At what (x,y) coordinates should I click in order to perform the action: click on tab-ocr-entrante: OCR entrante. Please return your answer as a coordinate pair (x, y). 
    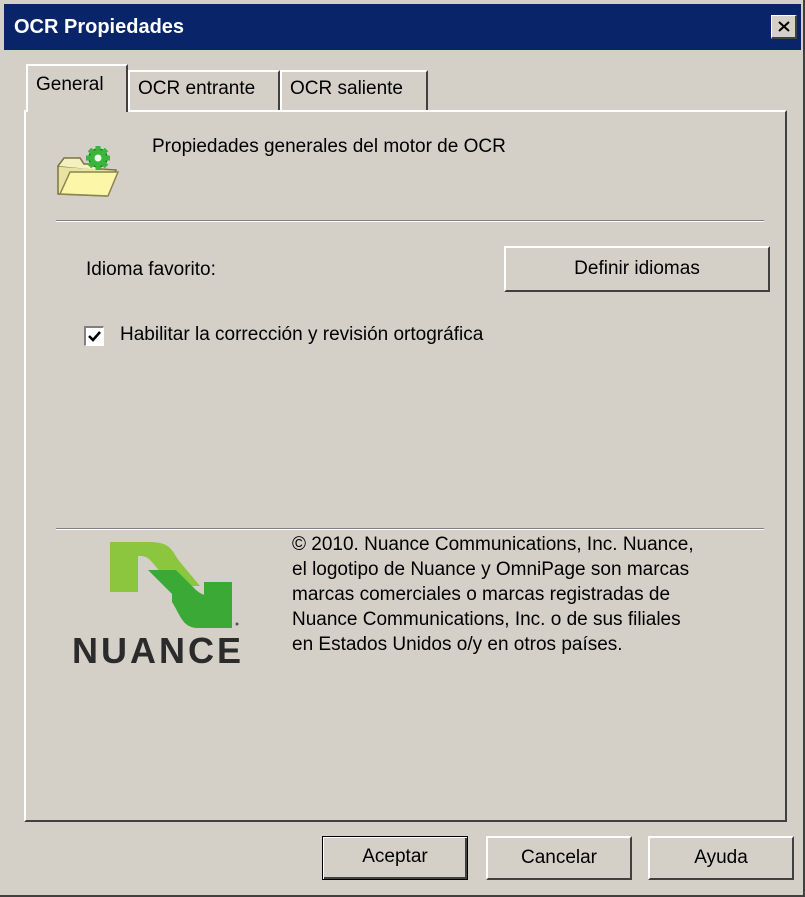
    Looking at the image, I should click on (204, 90).